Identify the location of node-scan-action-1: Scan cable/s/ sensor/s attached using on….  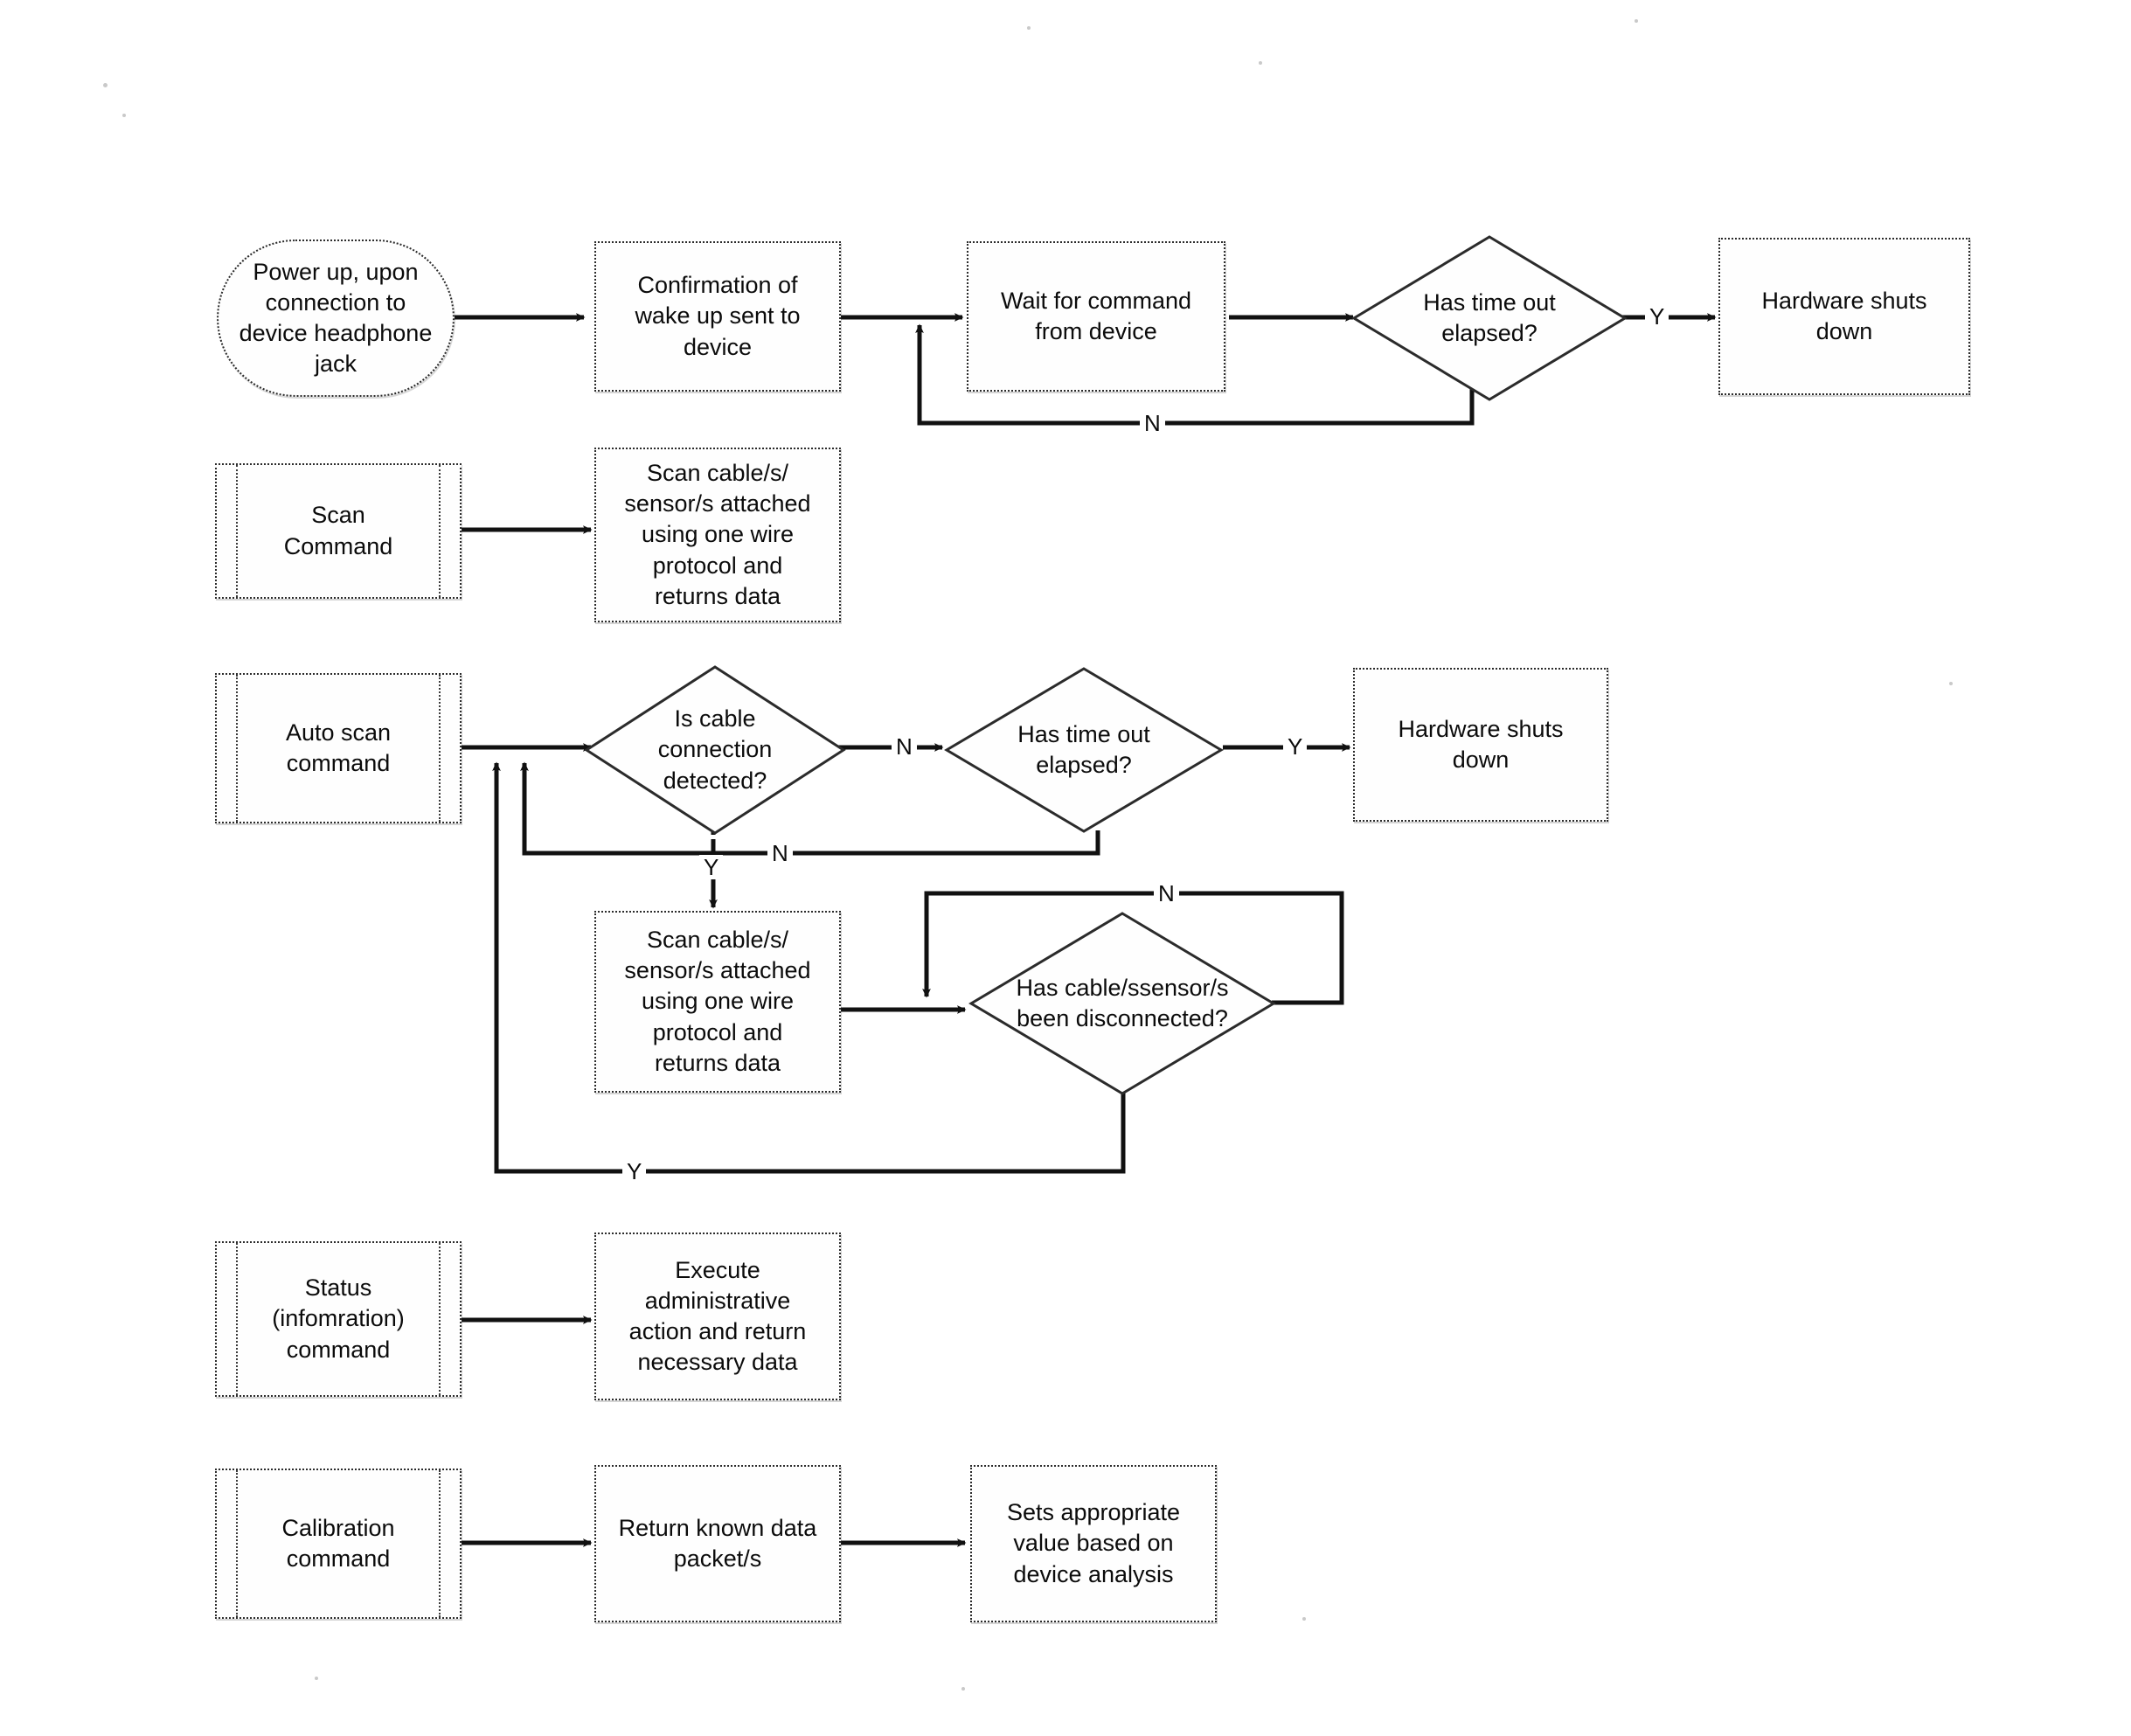
(717, 535).